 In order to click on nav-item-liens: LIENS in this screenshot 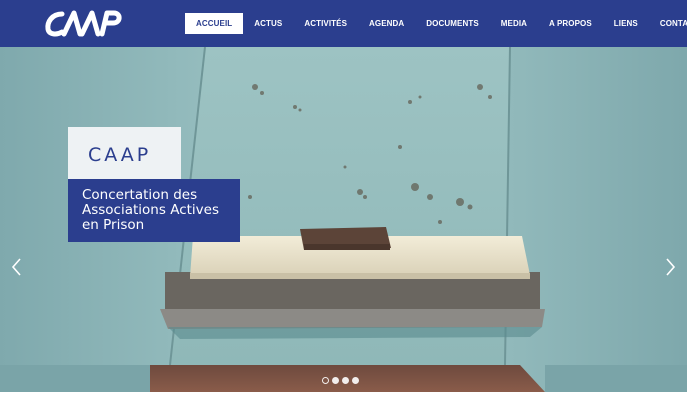, I will do `click(626, 23)`.